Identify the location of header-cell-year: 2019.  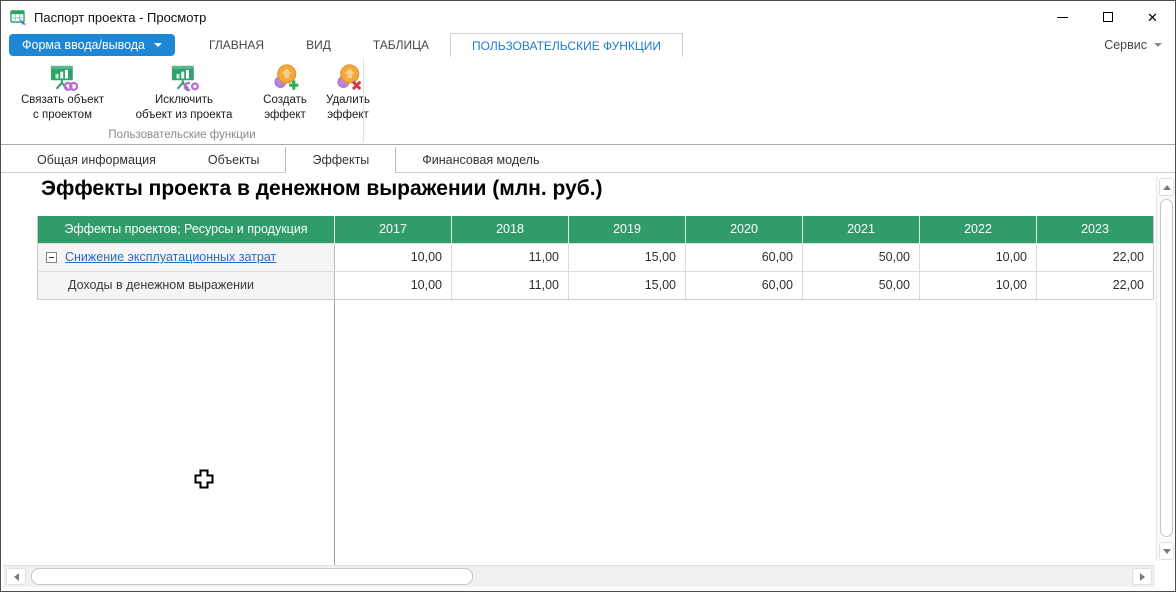
(627, 229).